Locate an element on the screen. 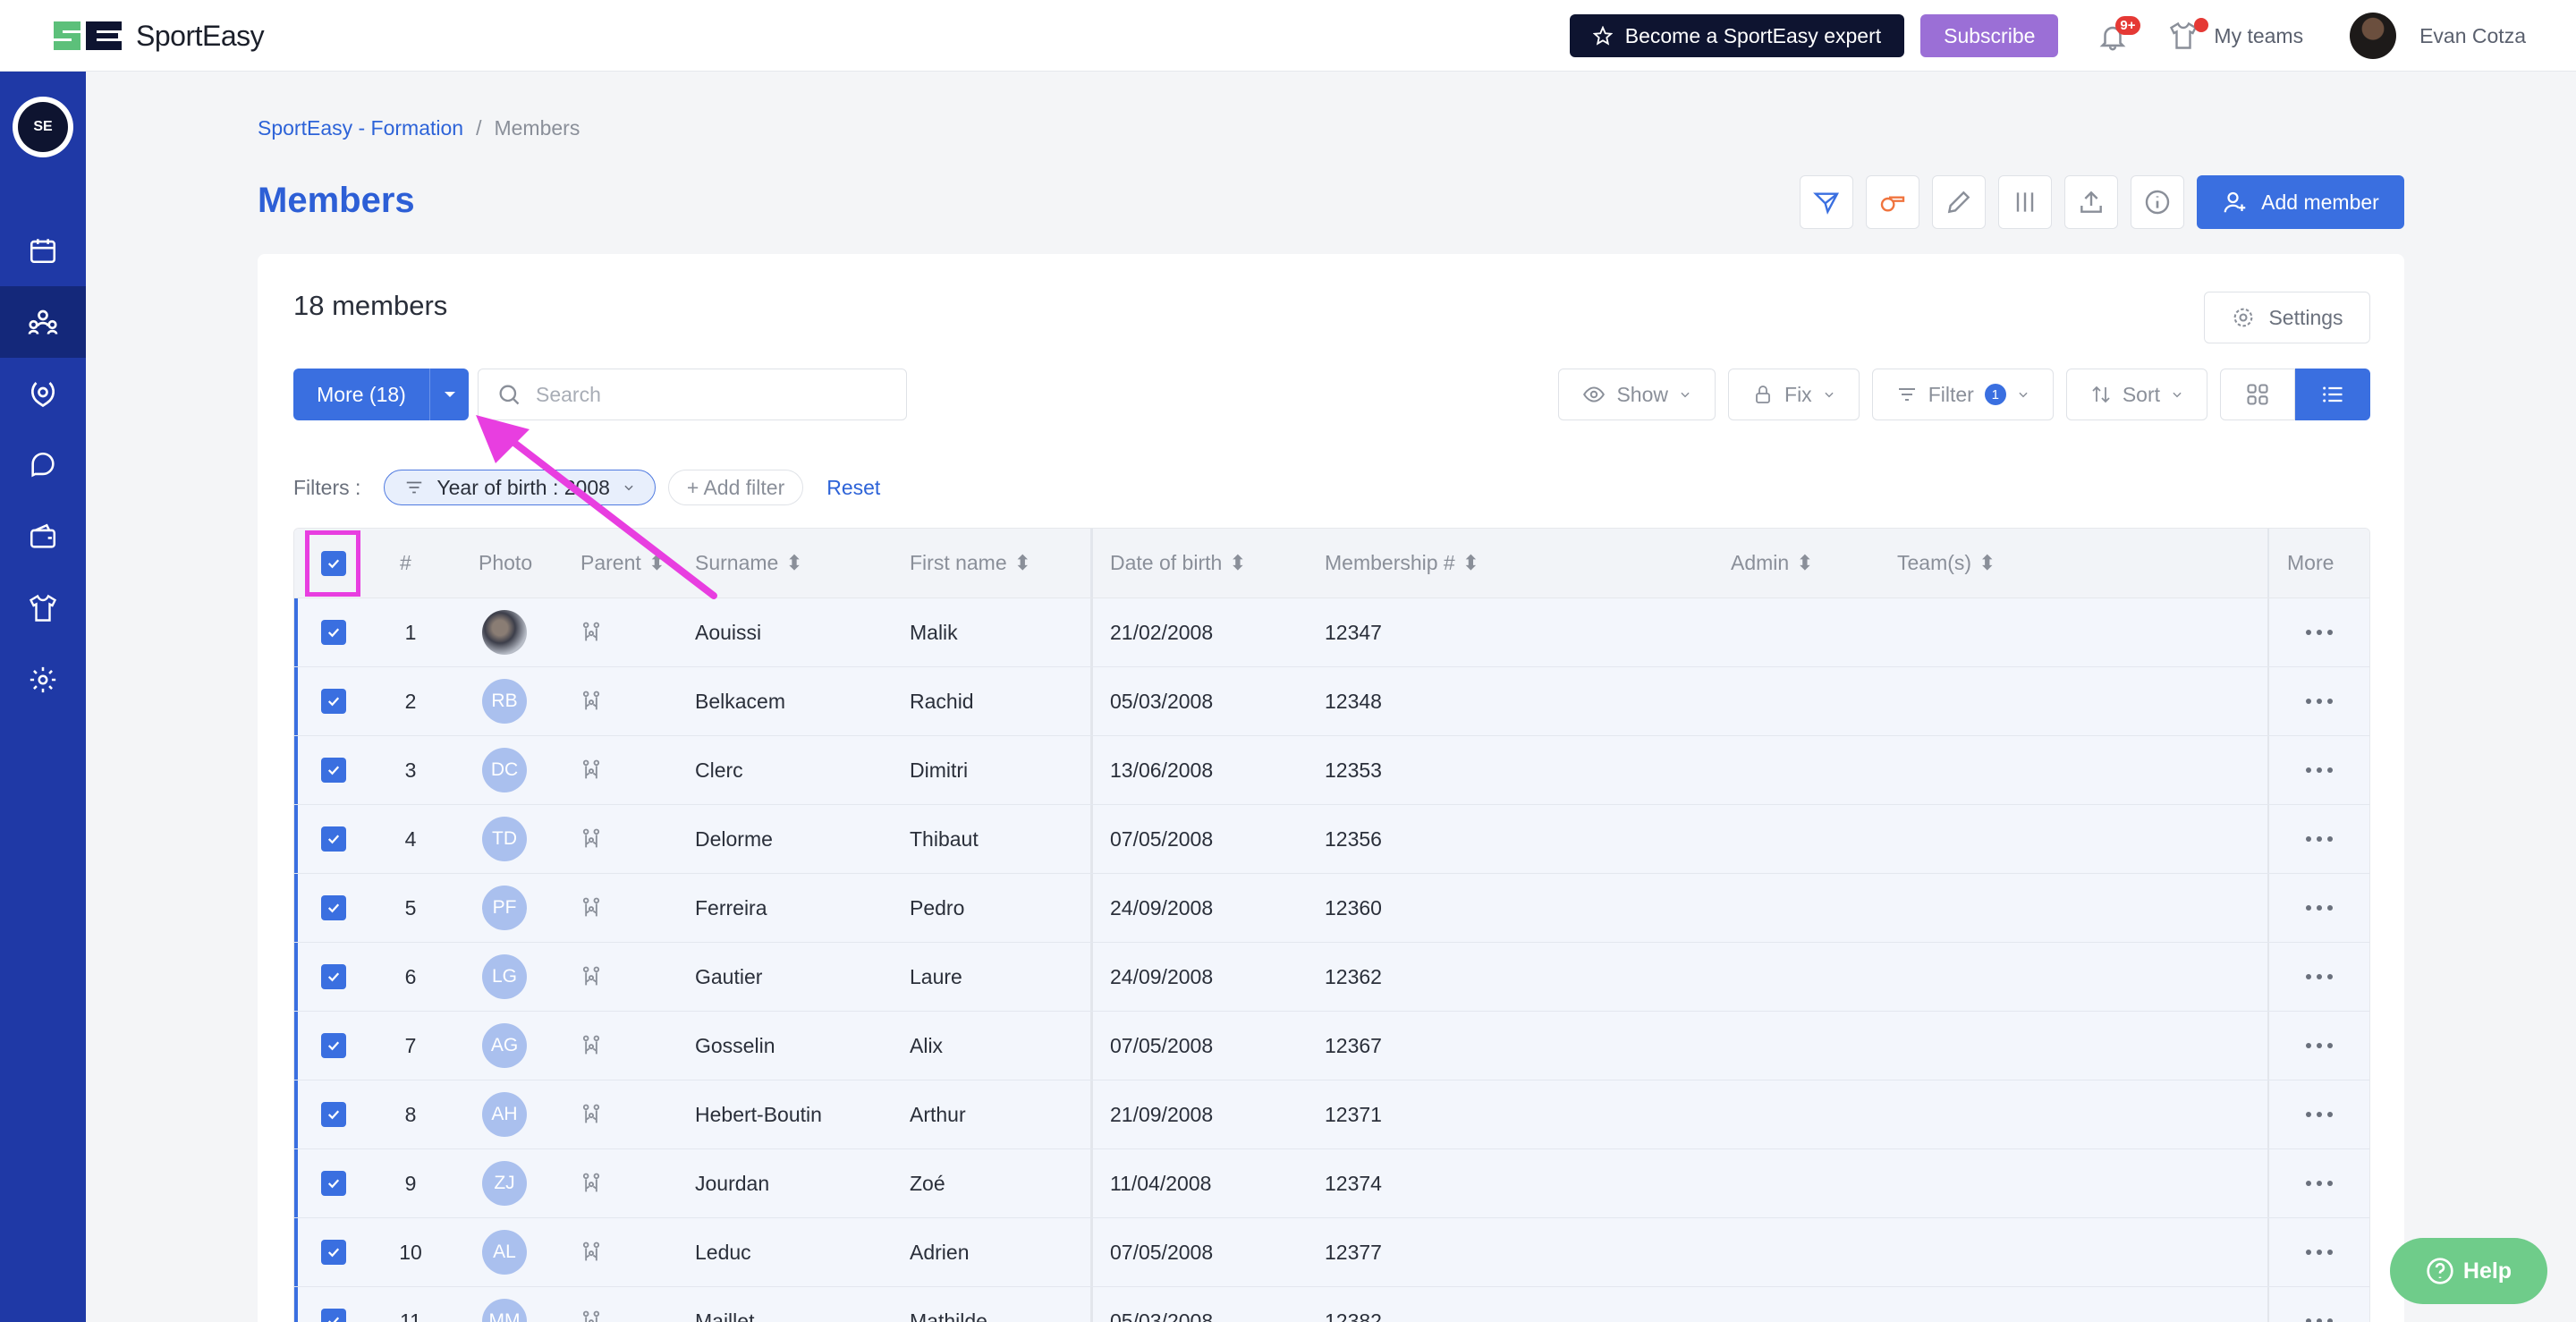 Image resolution: width=2576 pixels, height=1322 pixels. header-first-name: First name ⬍ is located at coordinates (970, 563).